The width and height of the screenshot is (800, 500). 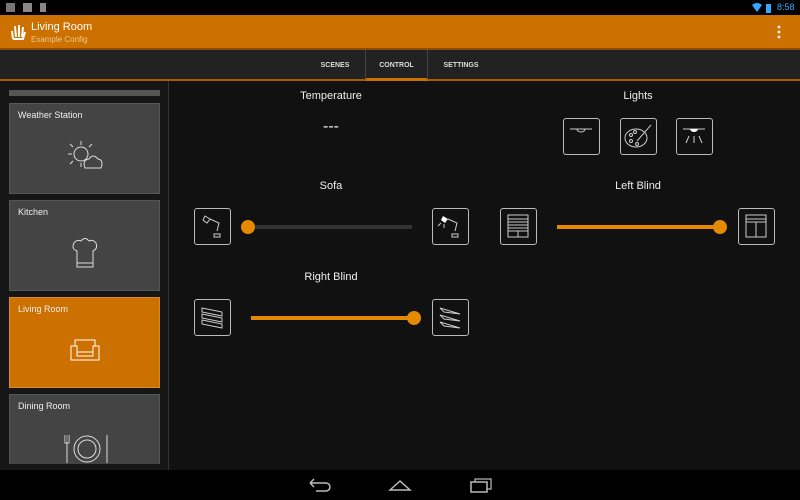 What do you see at coordinates (400, 32) in the screenshot?
I see `action-bar: Living Room Example Config` at bounding box center [400, 32].